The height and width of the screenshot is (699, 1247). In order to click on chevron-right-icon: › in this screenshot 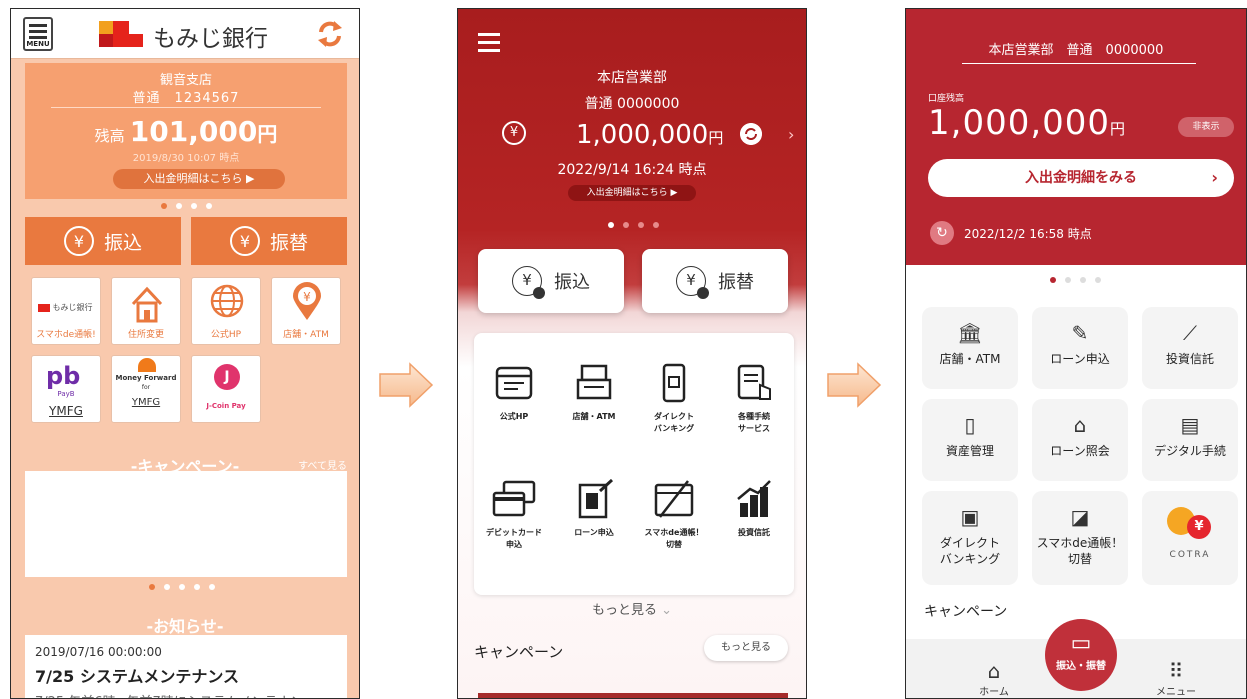, I will do `click(1214, 177)`.